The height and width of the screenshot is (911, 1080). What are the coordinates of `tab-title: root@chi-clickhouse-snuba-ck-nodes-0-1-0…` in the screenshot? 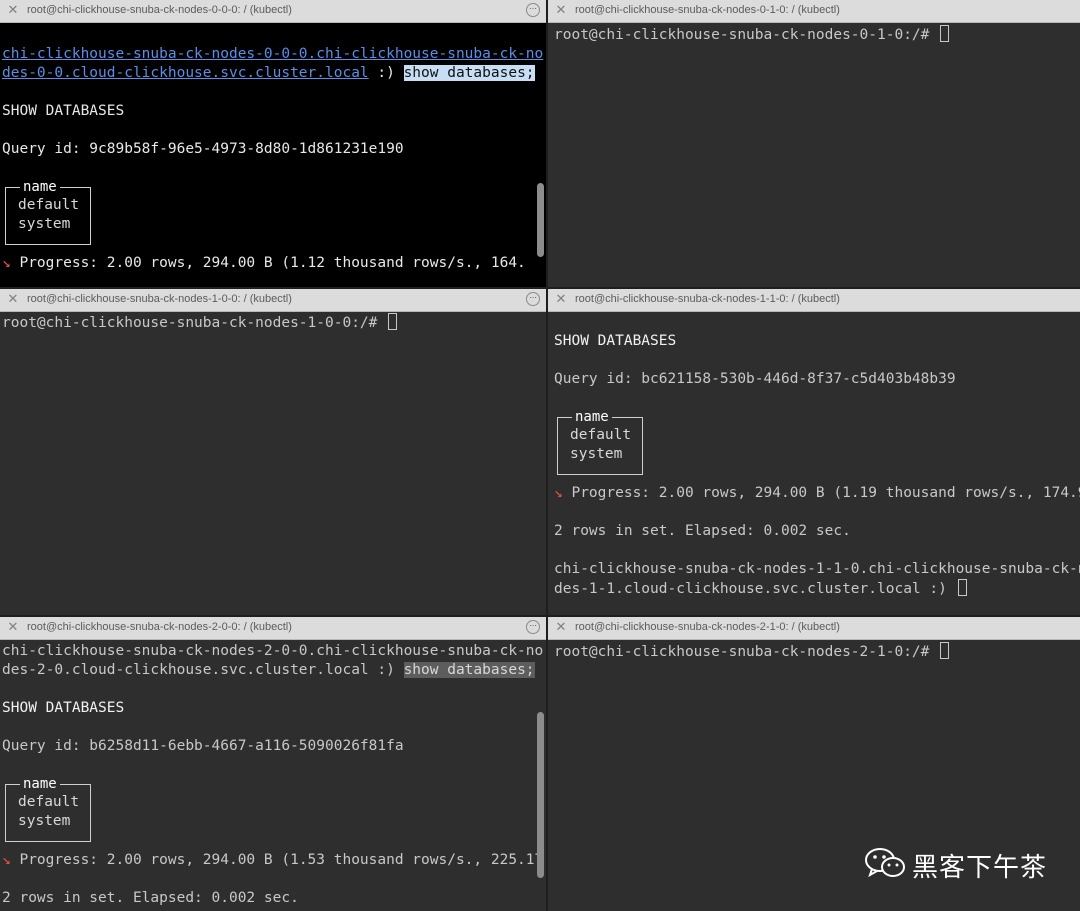 It's located at (707, 10).